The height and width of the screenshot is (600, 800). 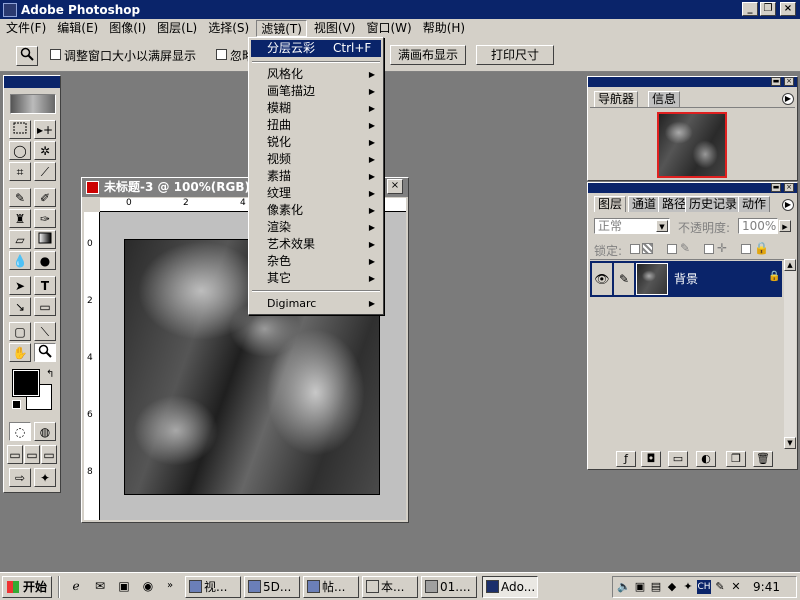 I want to click on quick-mask-mode-icon: ◍, so click(x=45, y=431).